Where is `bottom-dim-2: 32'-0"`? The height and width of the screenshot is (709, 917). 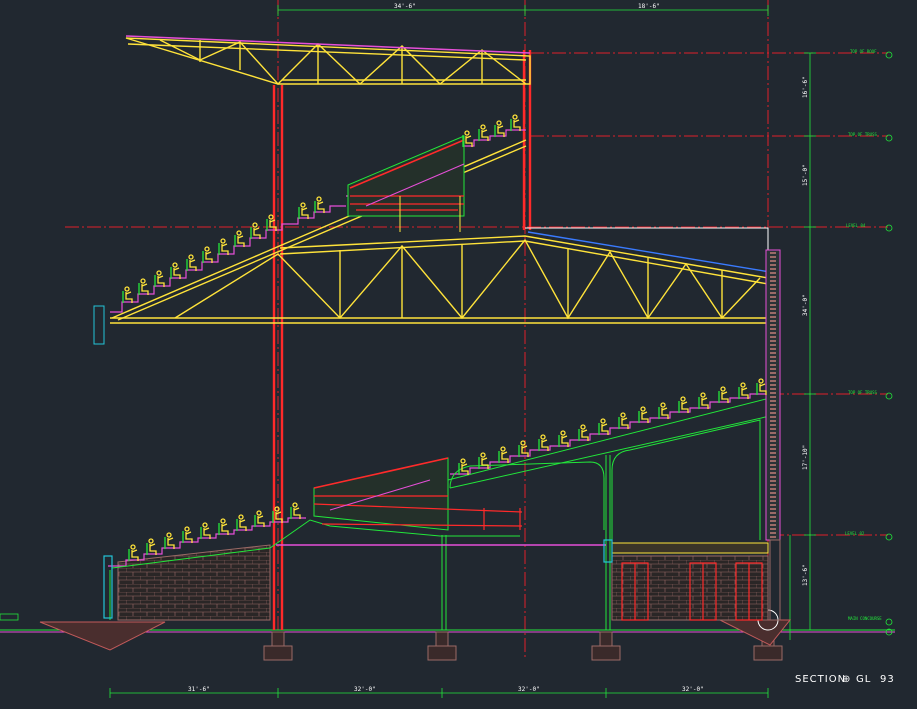 bottom-dim-2: 32'-0" is located at coordinates (365, 689).